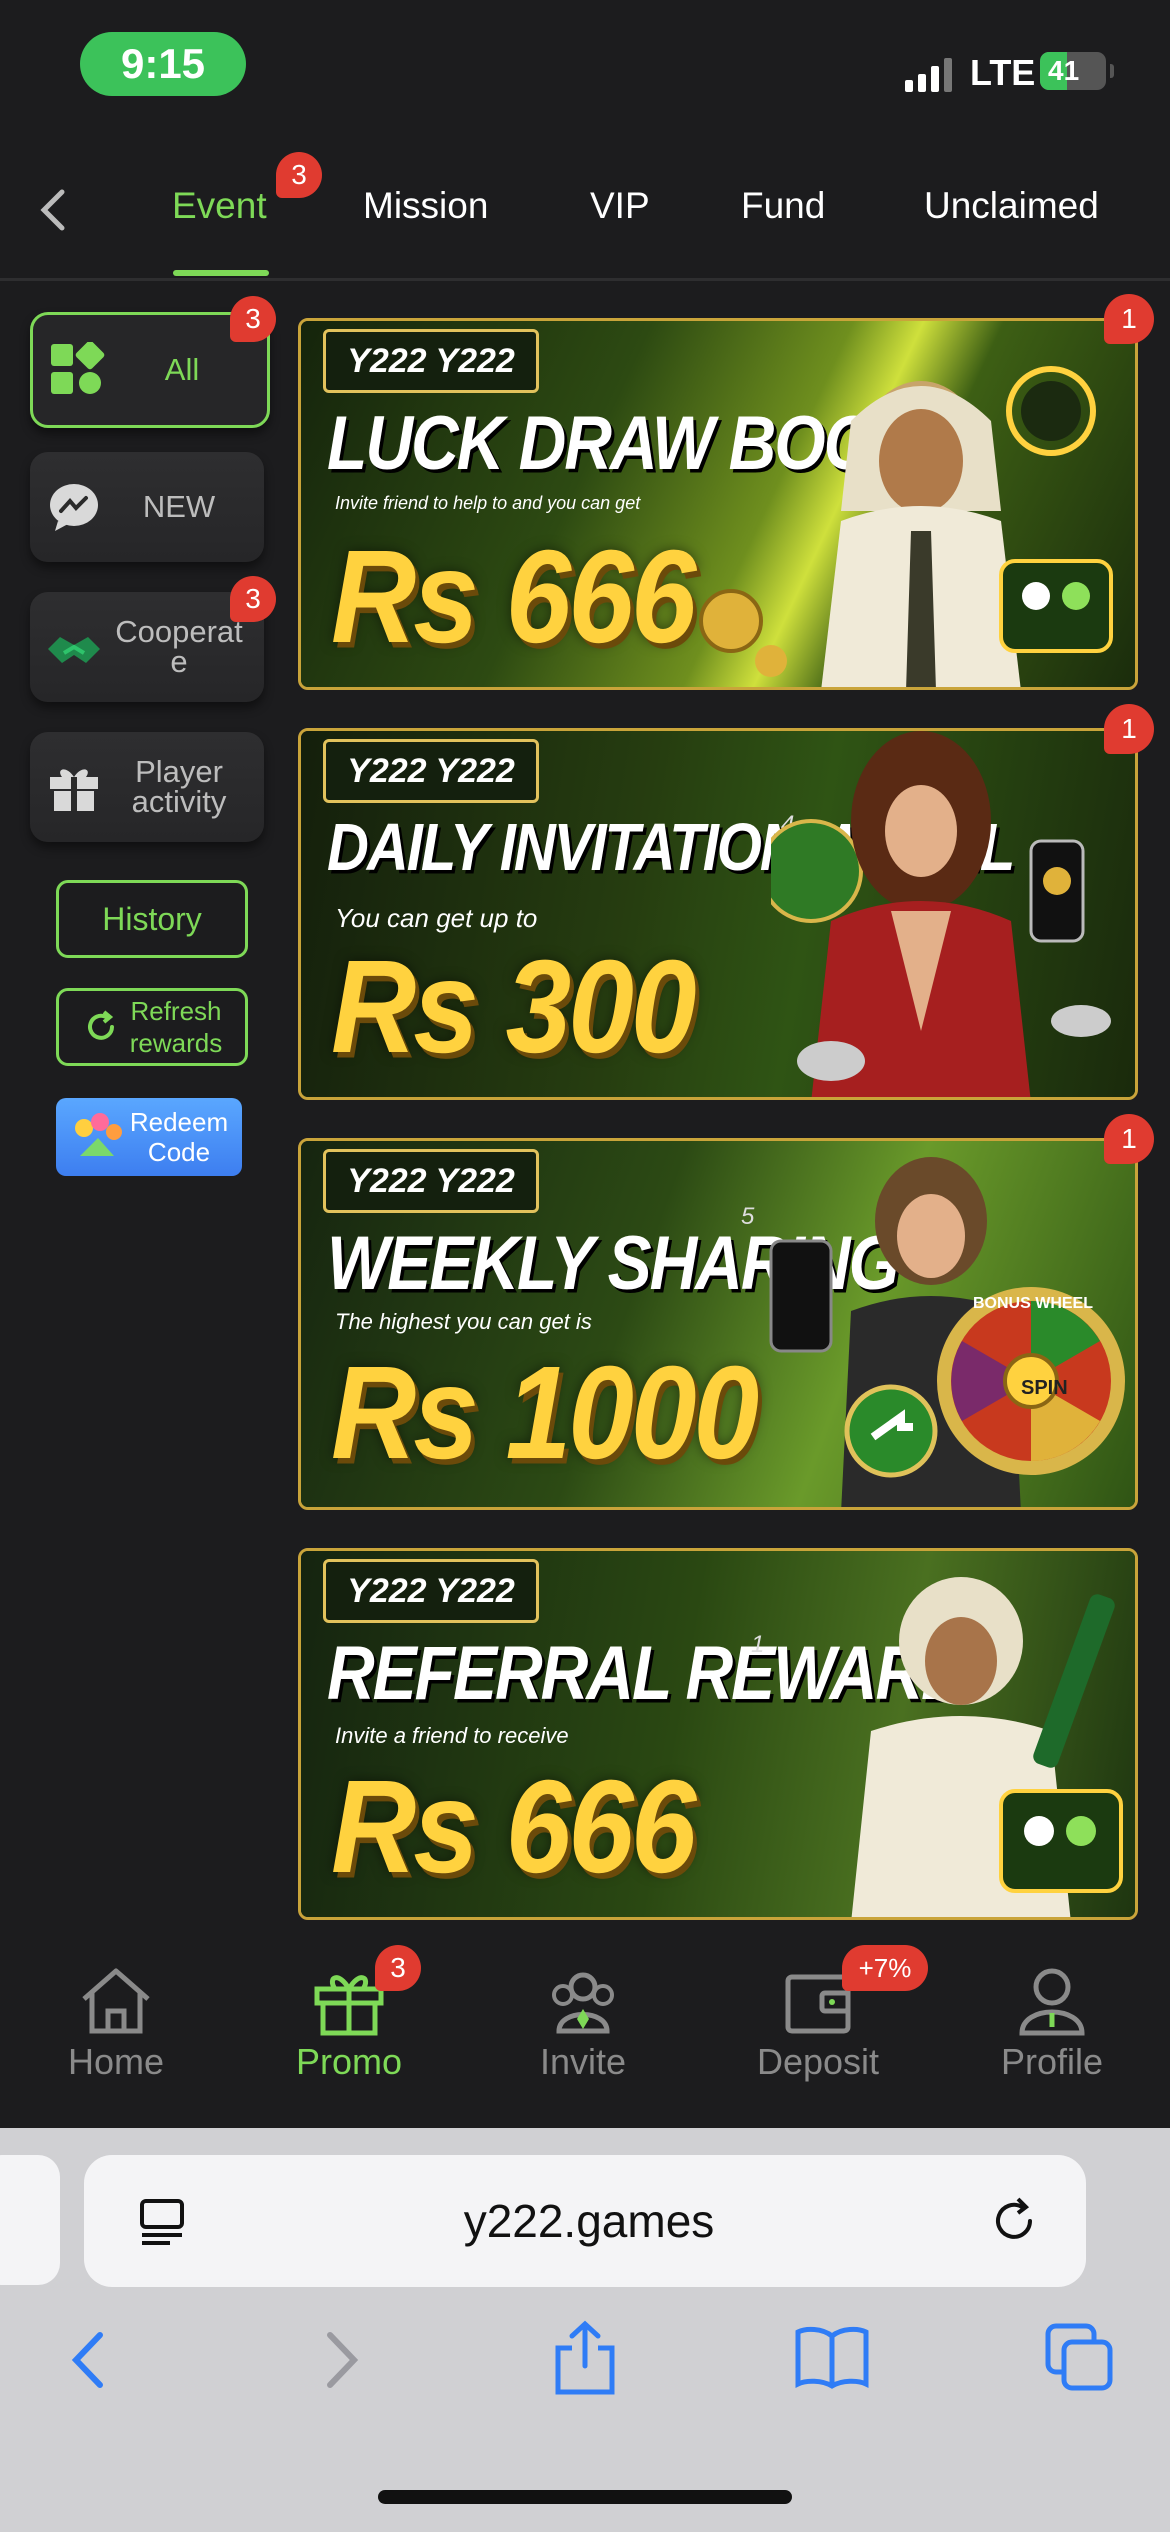 This screenshot has height=2532, width=1170. I want to click on status-time: 9:15, so click(163, 64).